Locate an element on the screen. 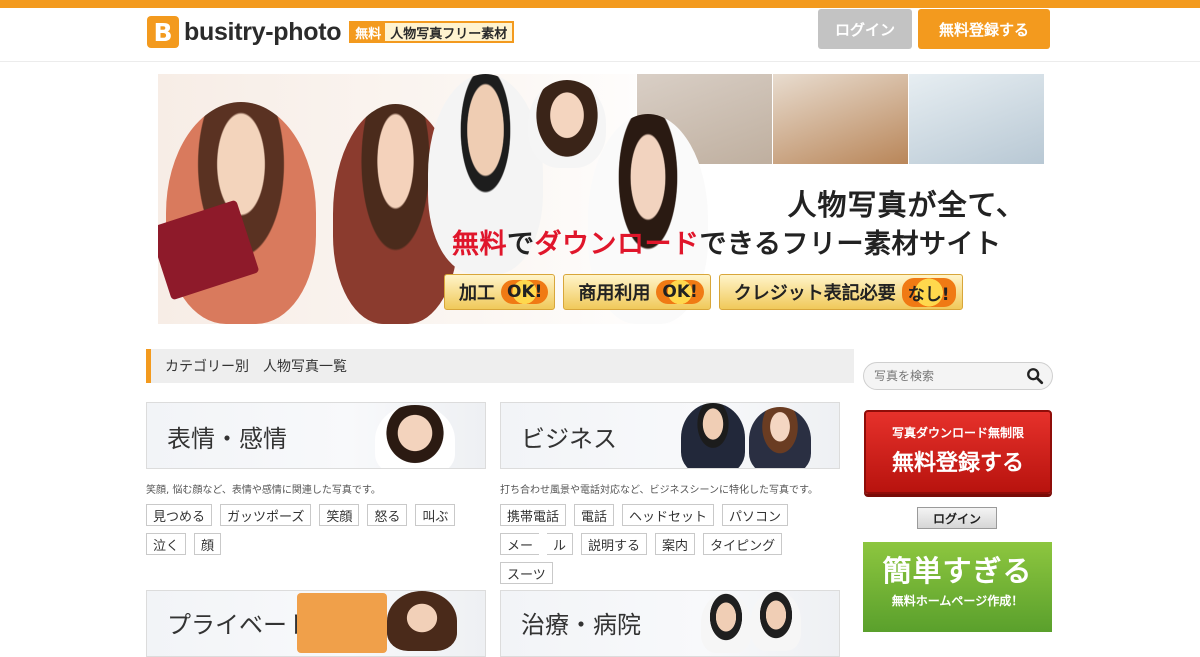 The image size is (1200, 657). hero-badges: 加工 OK! 商用利用 OK! クレジット表記必要 なし! is located at coordinates (703, 292).